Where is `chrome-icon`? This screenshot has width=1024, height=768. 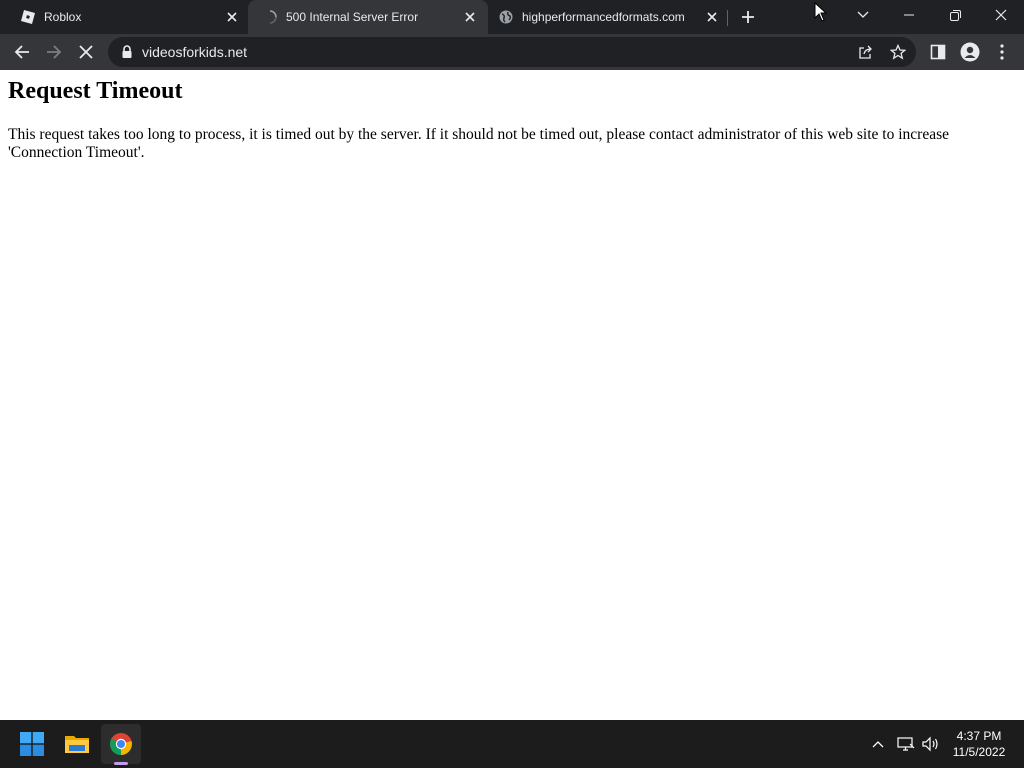
chrome-icon is located at coordinates (120, 744).